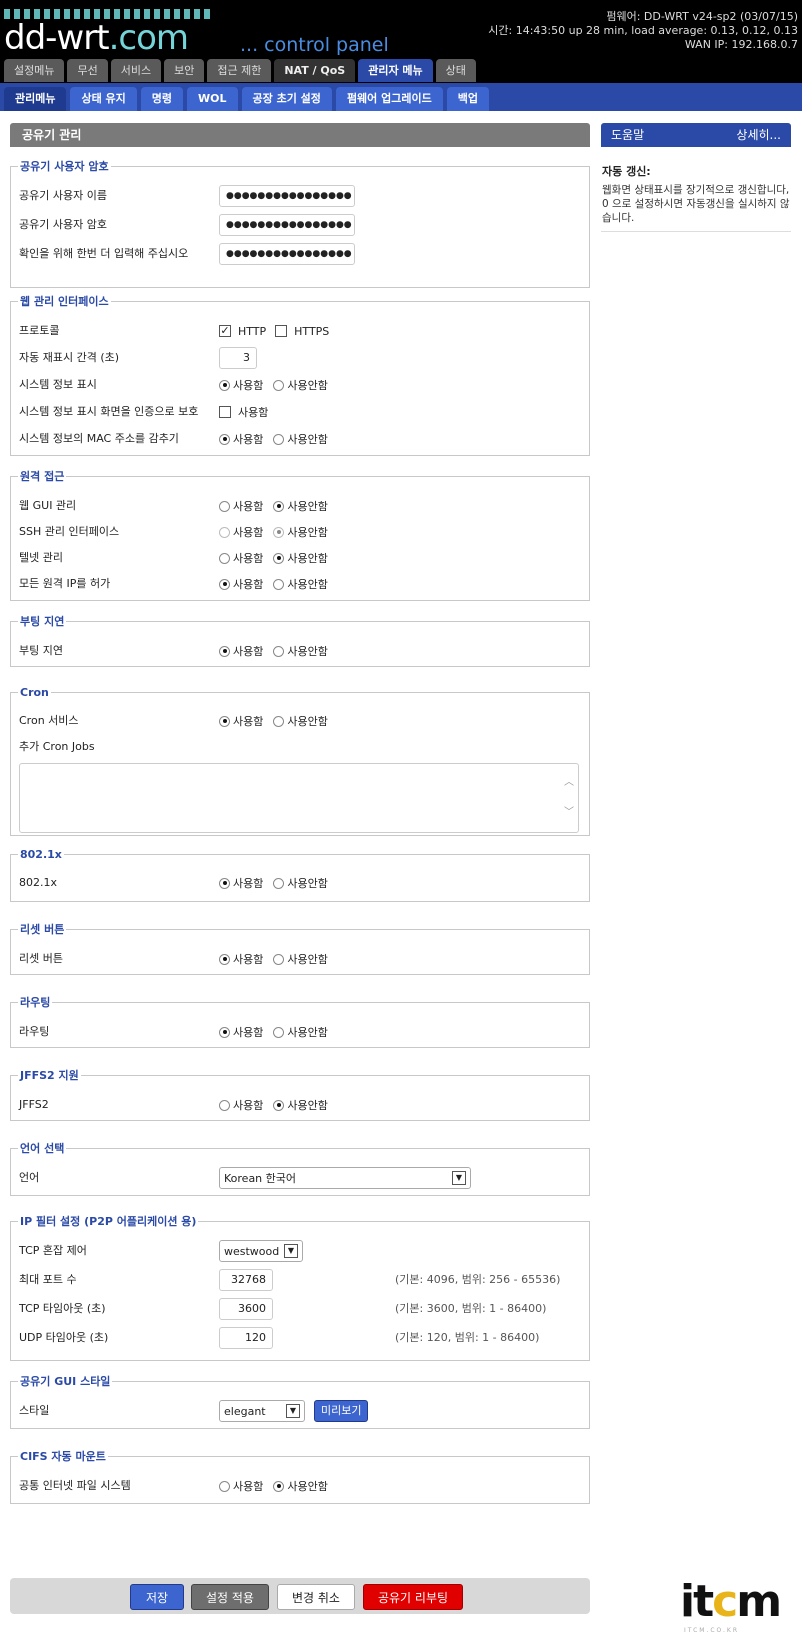  I want to click on boot-wait-disable-radio, so click(279, 651).